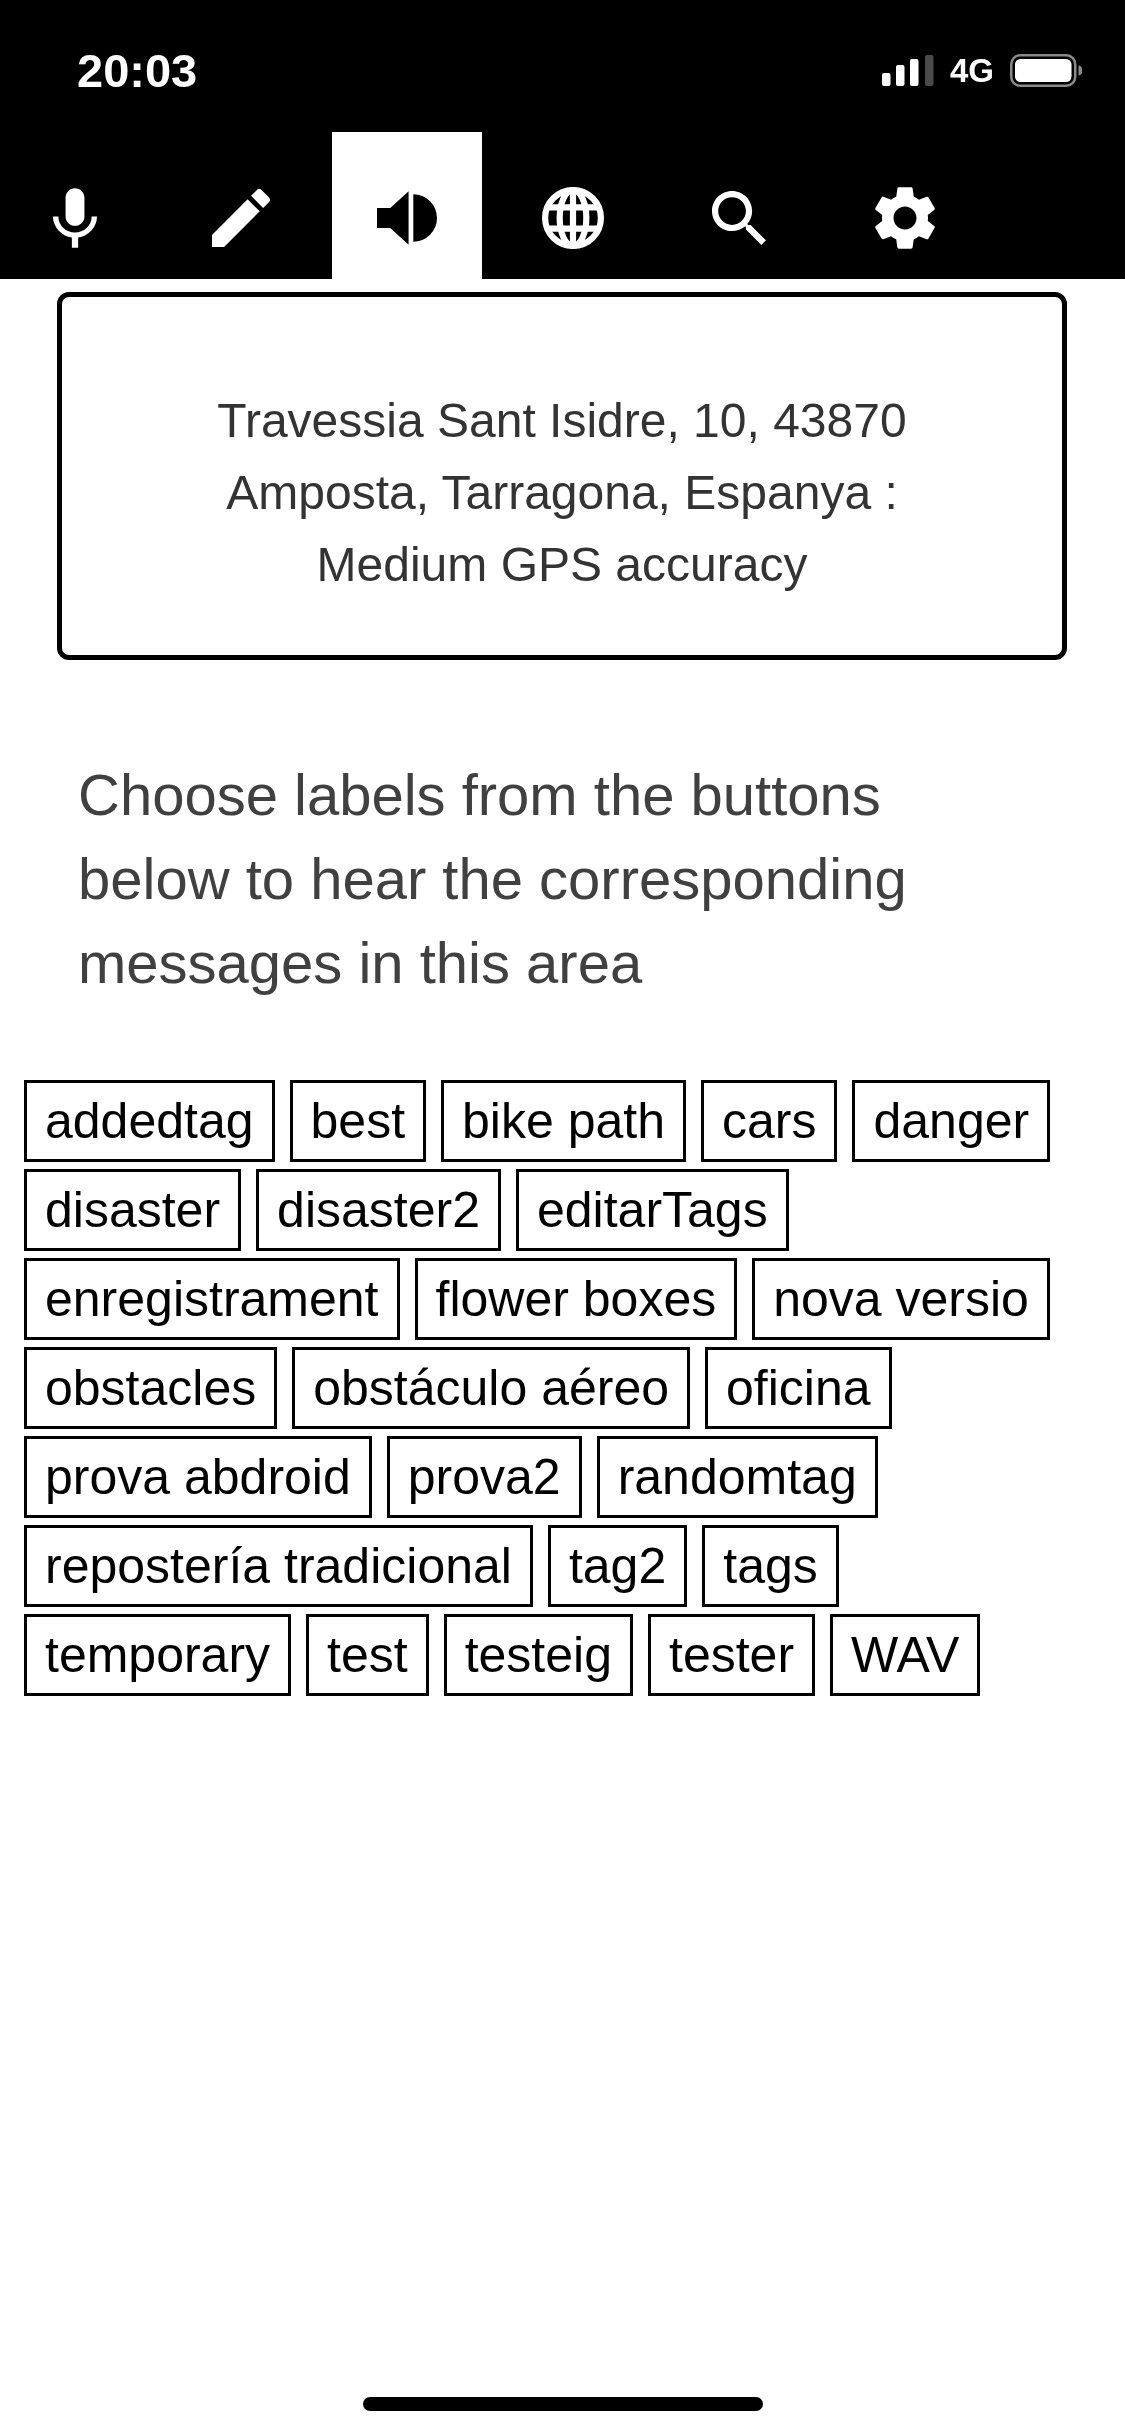 The image size is (1125, 2436). Describe the element at coordinates (484, 1477) in the screenshot. I see `label-button: prova2` at that location.